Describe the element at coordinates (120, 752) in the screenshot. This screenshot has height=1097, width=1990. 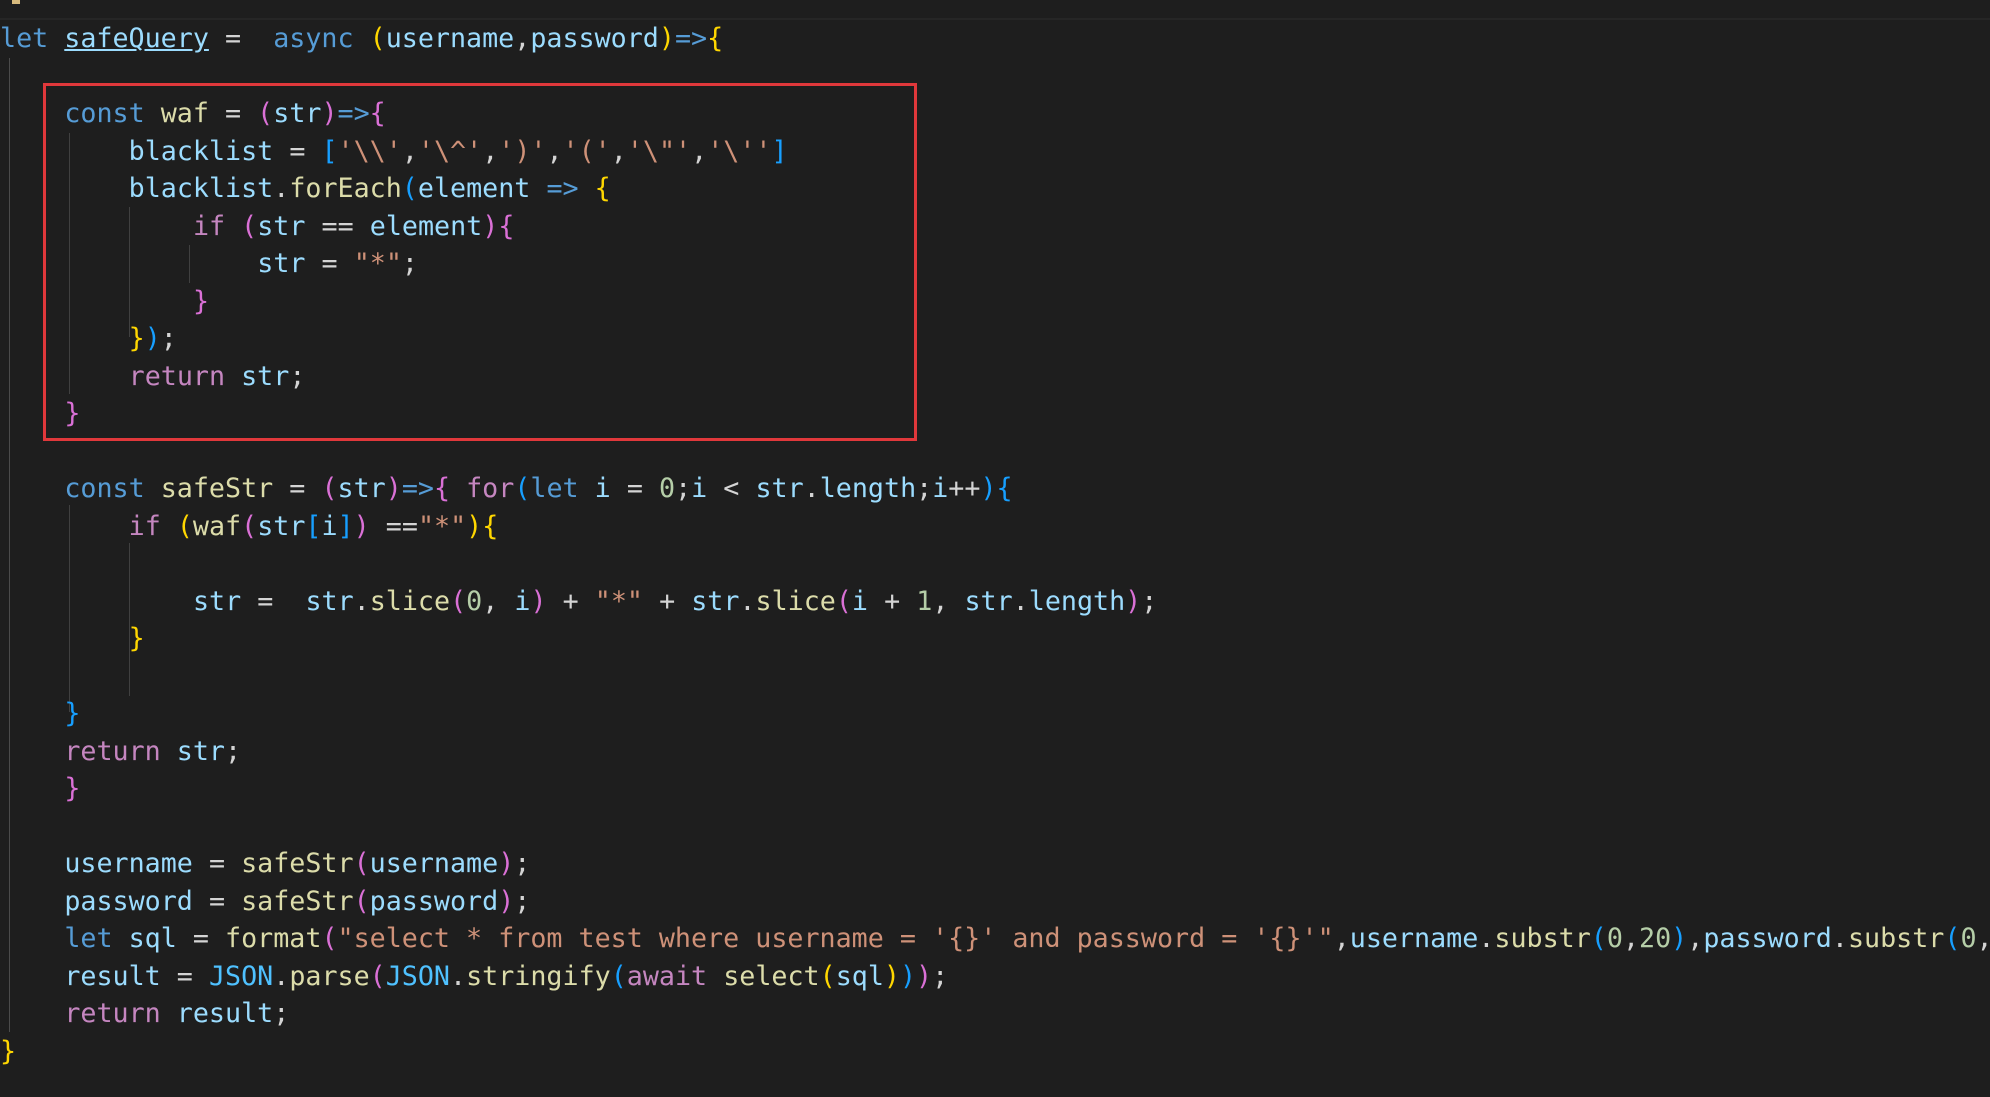
I see `code-line: return str;` at that location.